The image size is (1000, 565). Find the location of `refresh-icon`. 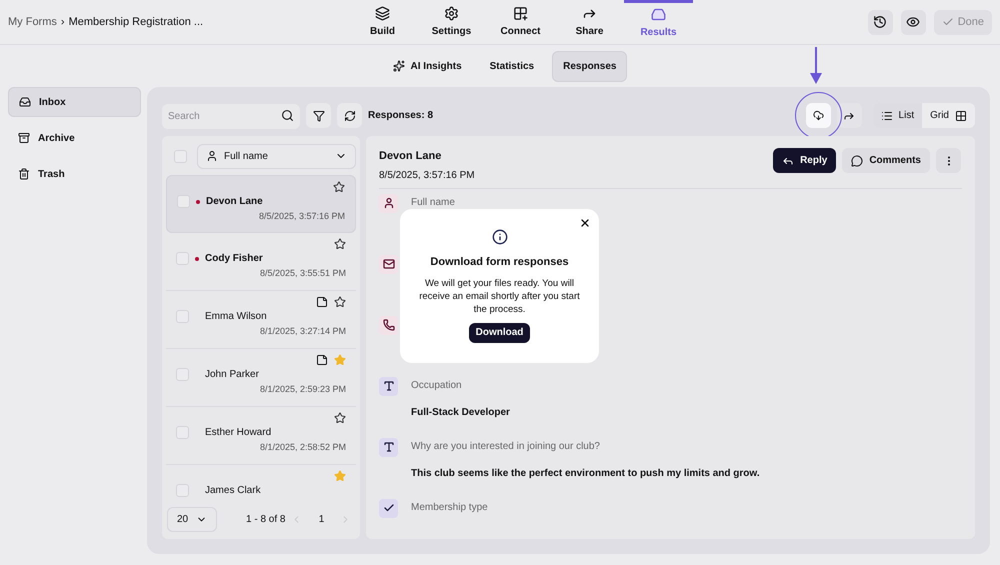

refresh-icon is located at coordinates (350, 116).